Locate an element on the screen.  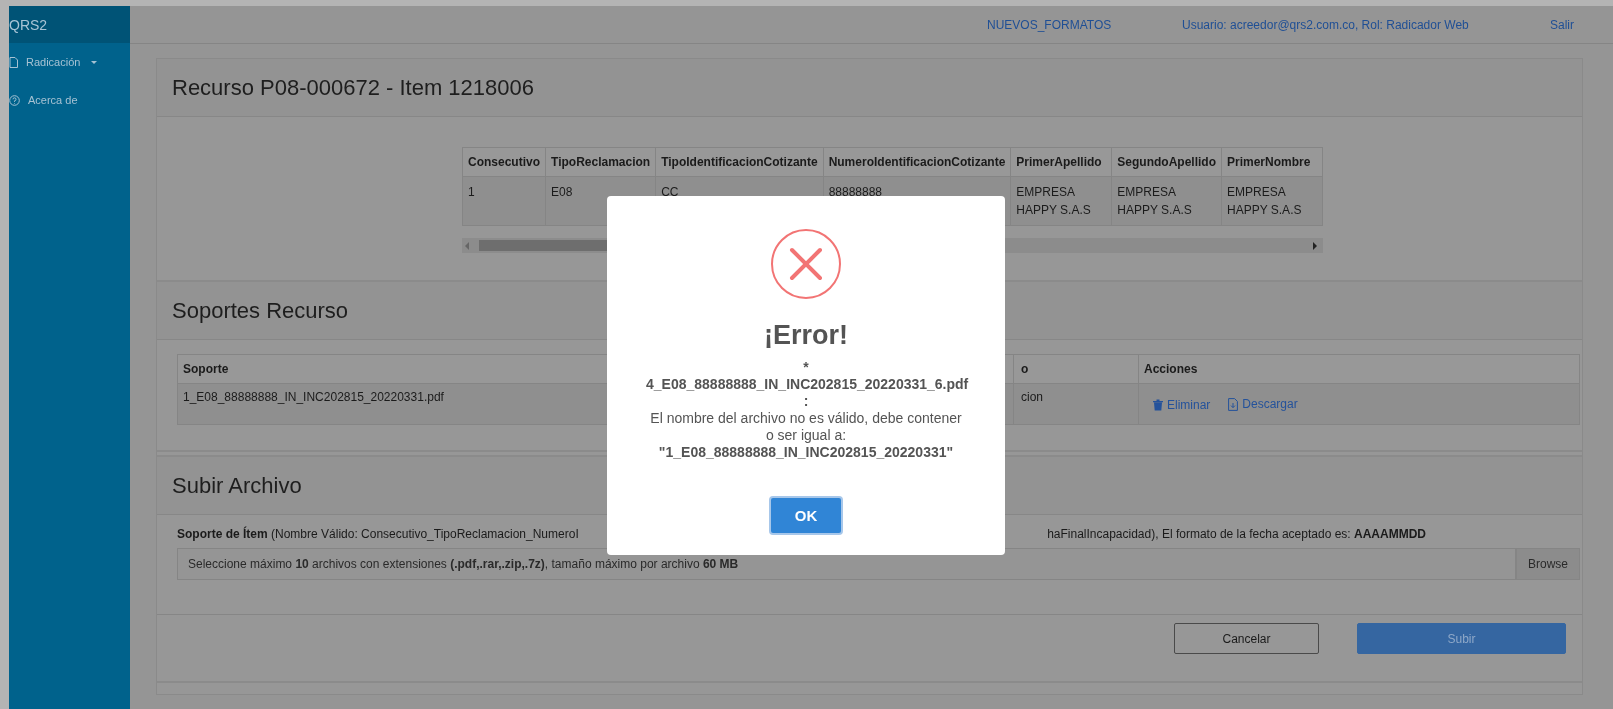
nav-link: Usuario: acreedor@qrs2.com.co, Rol: Radicador Web is located at coordinates (1366, 24).